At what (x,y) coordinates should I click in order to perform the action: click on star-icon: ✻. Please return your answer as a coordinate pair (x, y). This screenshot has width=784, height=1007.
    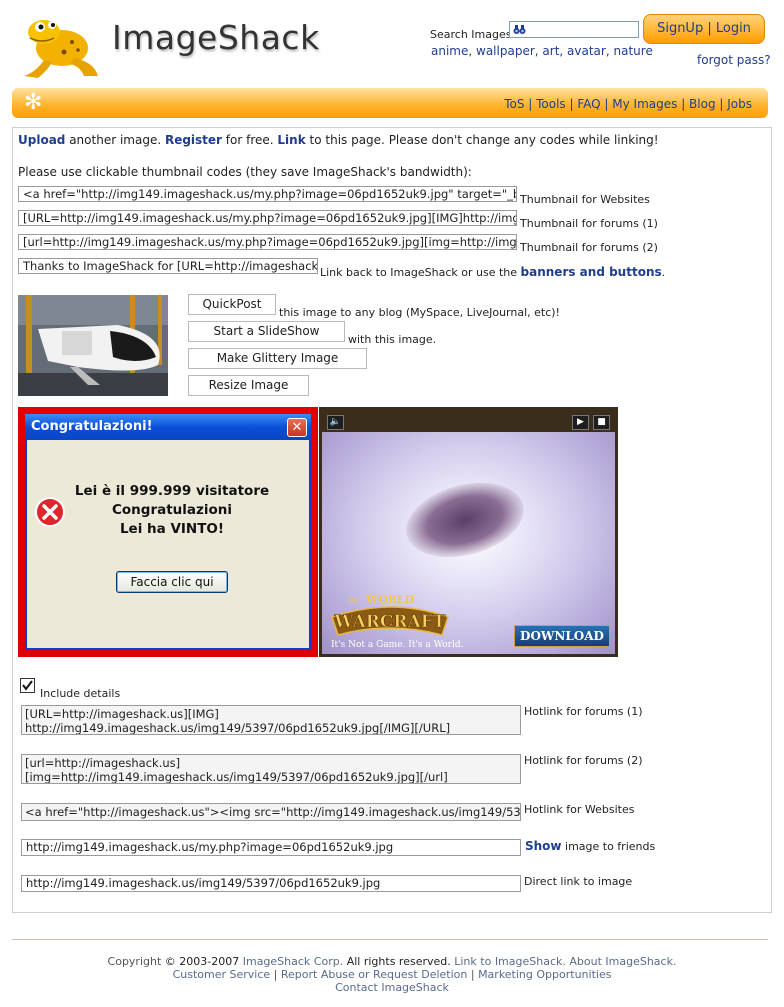
    Looking at the image, I should click on (33, 102).